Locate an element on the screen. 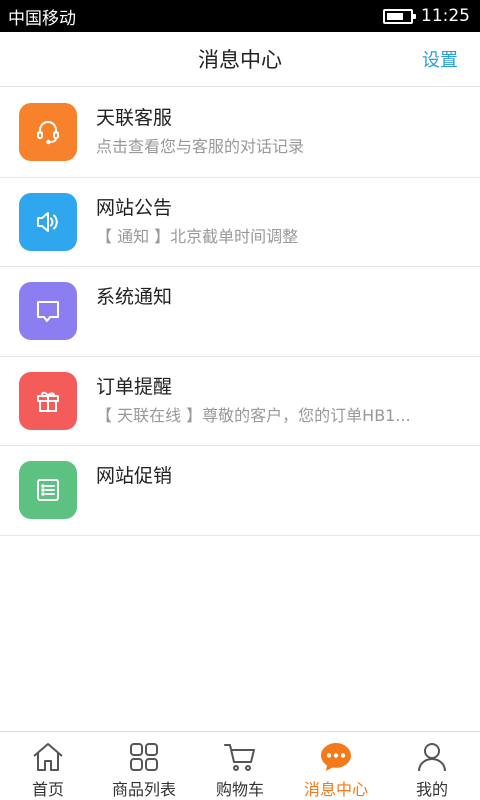 The image size is (480, 800). message-item-customer-service: 天联客服 点击查看您与客服的对话记录 is located at coordinates (240, 133).